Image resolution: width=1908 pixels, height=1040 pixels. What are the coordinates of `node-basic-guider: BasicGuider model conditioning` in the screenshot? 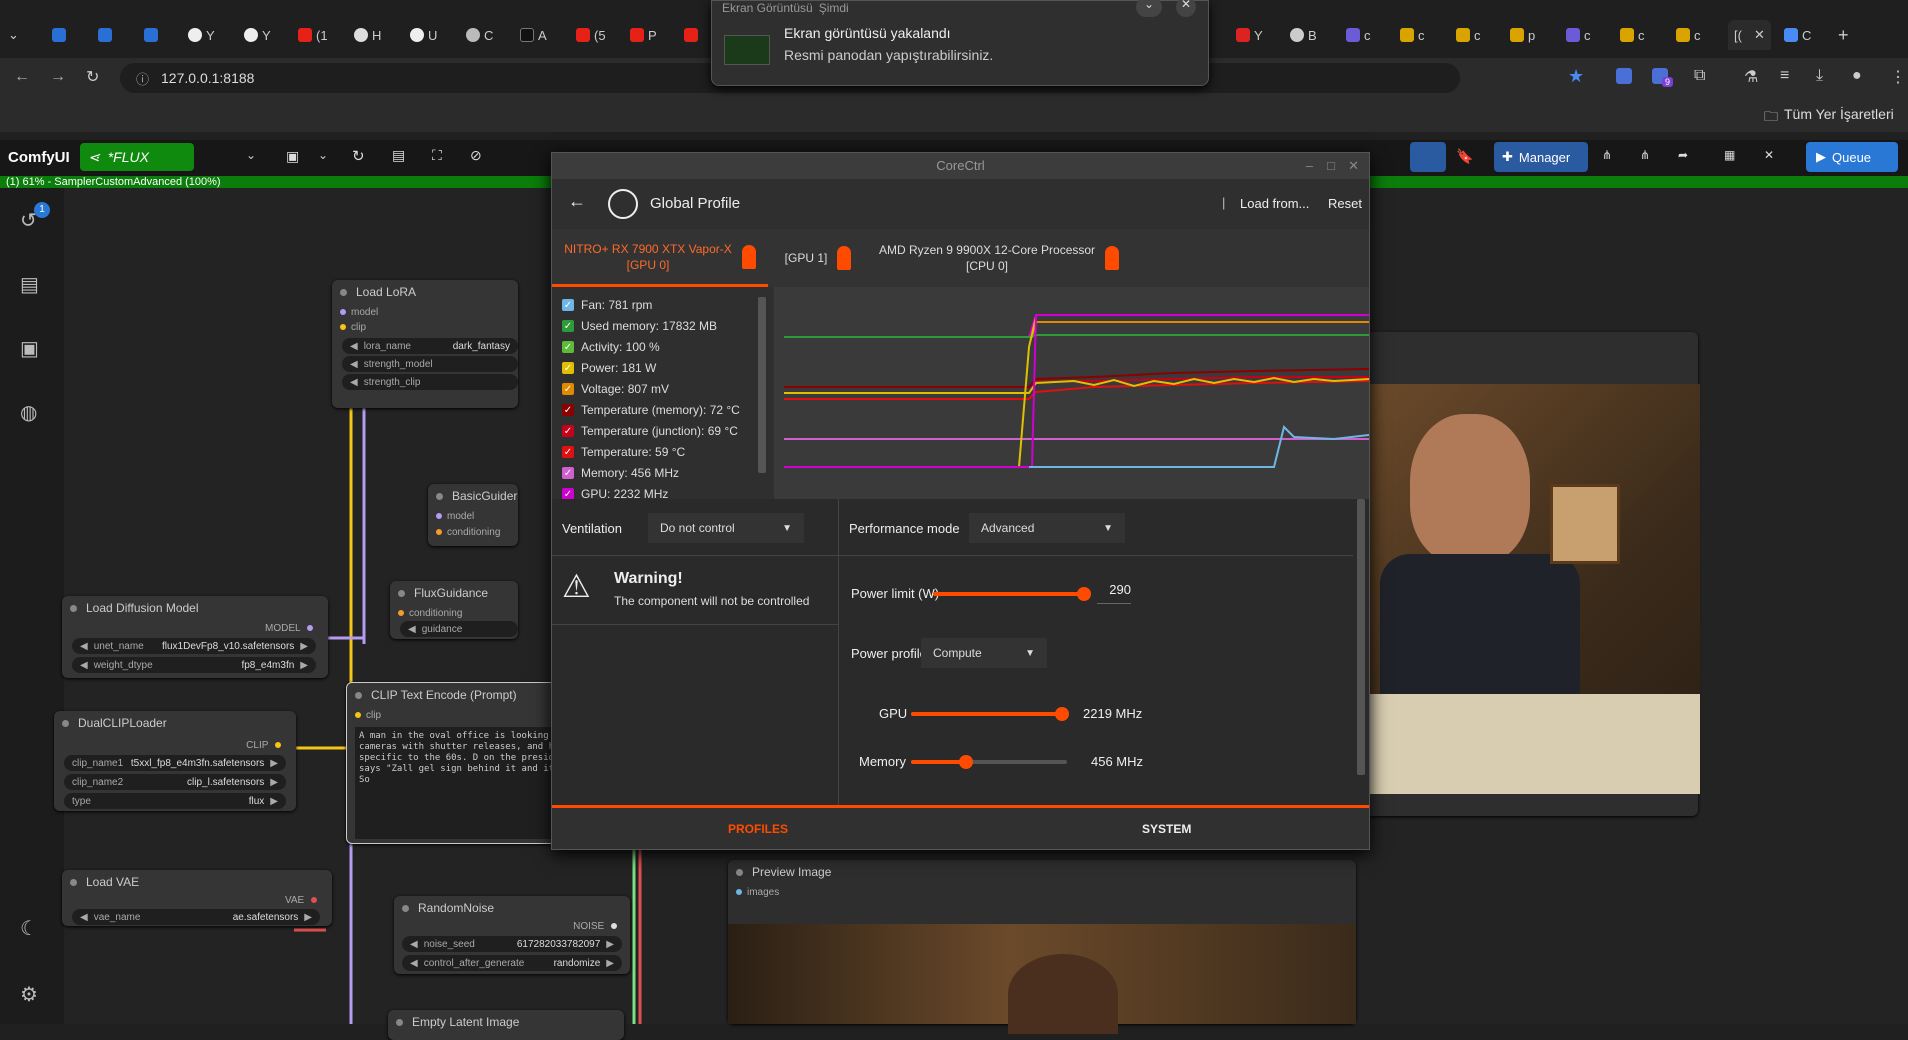 It's located at (473, 515).